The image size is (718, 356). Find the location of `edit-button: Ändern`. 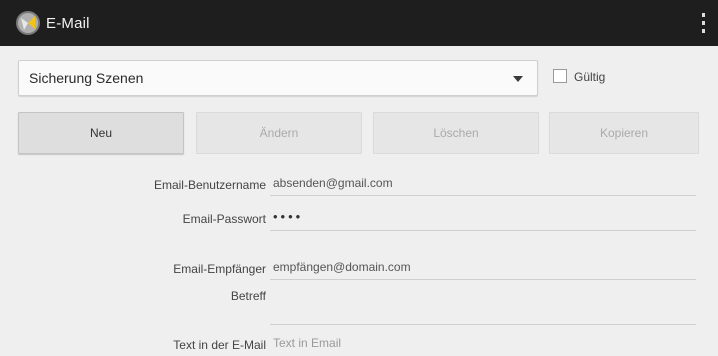

edit-button: Ändern is located at coordinates (279, 133).